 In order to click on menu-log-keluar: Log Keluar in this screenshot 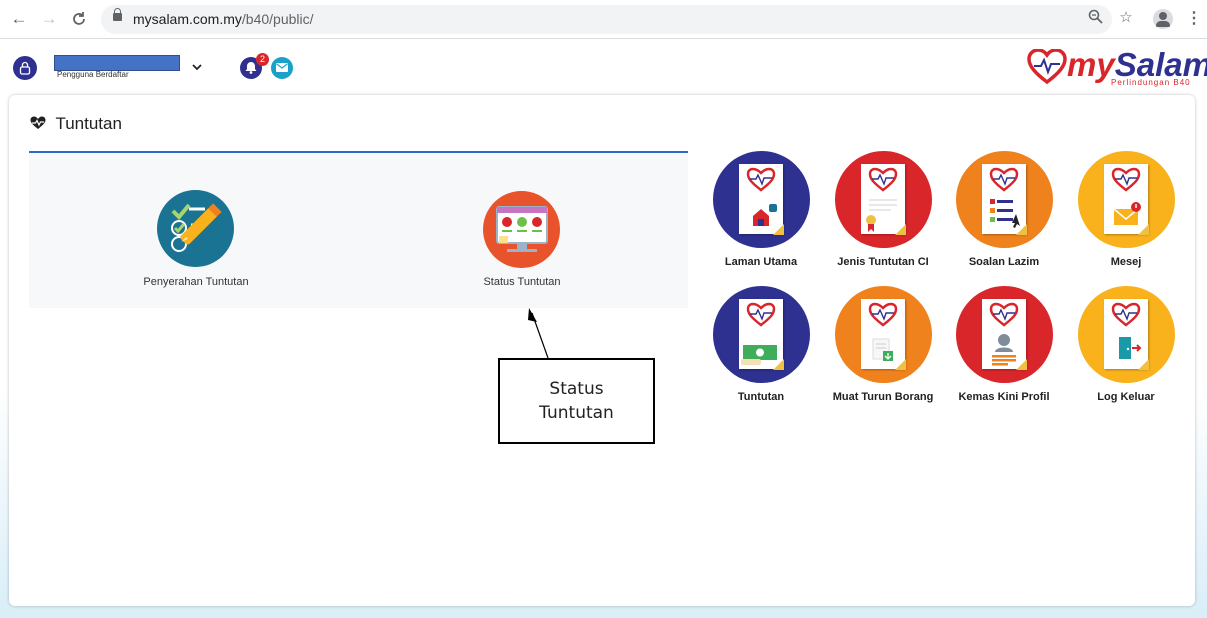, I will do `click(1126, 344)`.